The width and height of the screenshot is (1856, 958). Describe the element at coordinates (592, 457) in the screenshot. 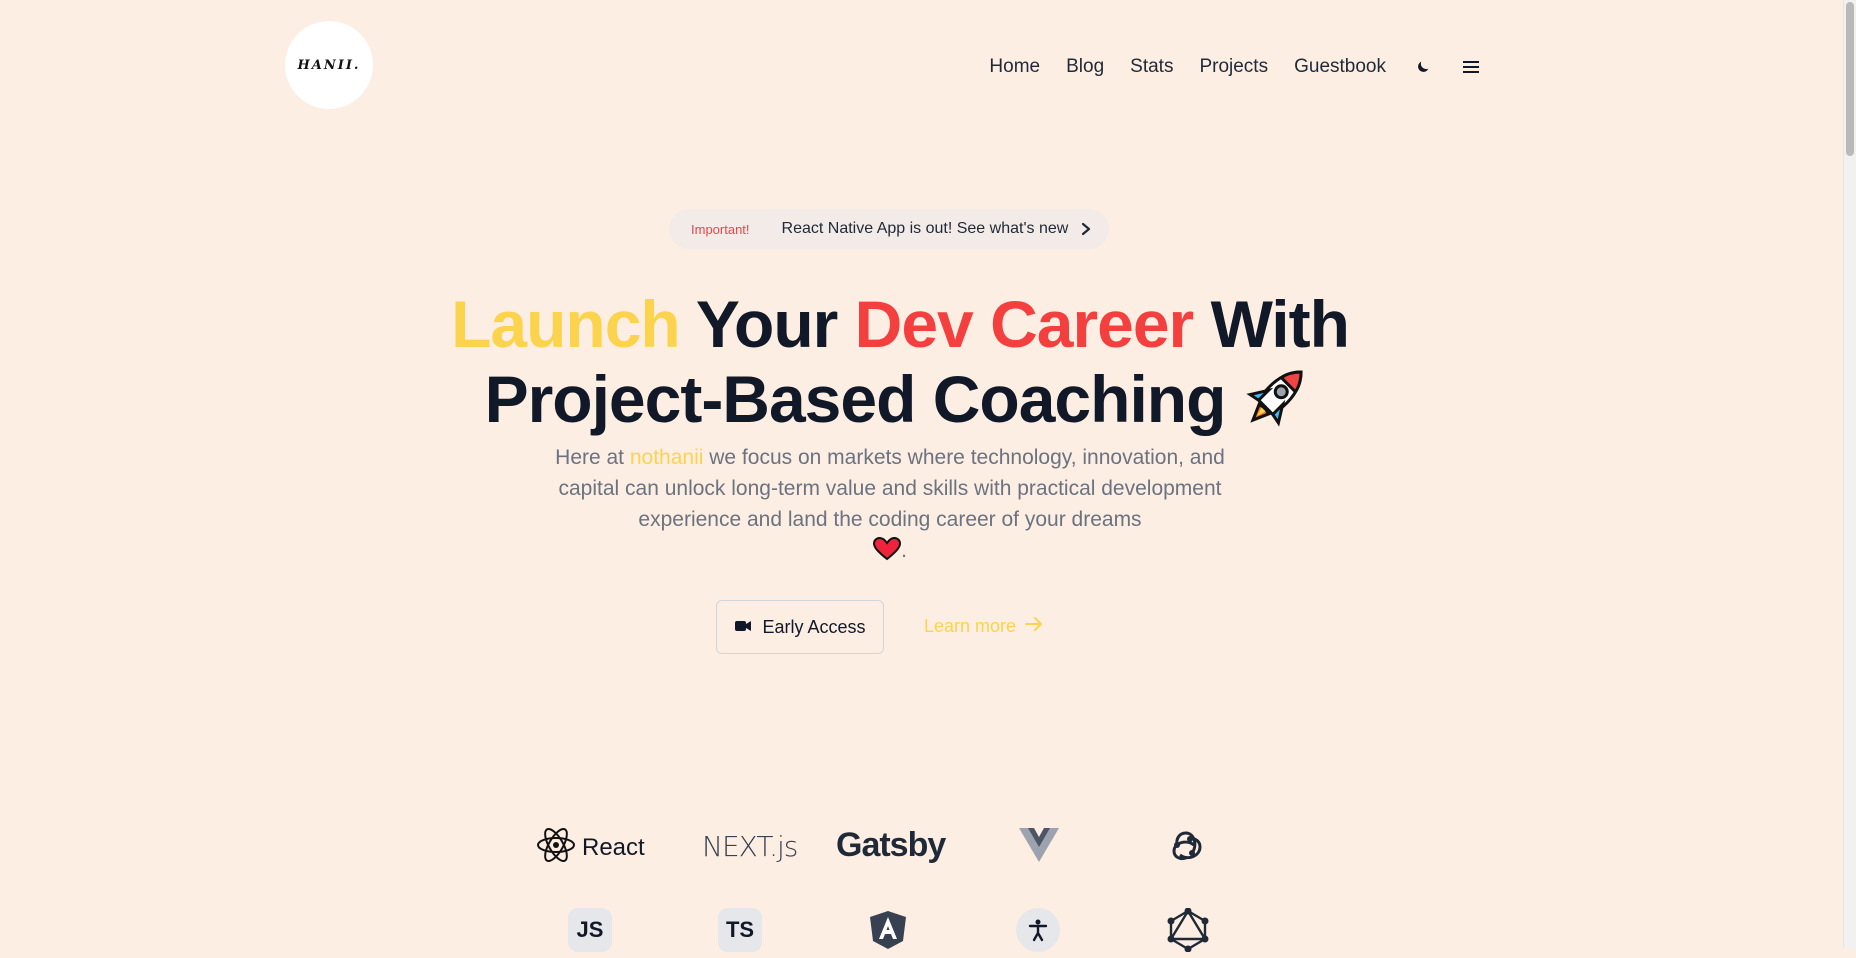

I see `subtitle-pre: Here at` at that location.